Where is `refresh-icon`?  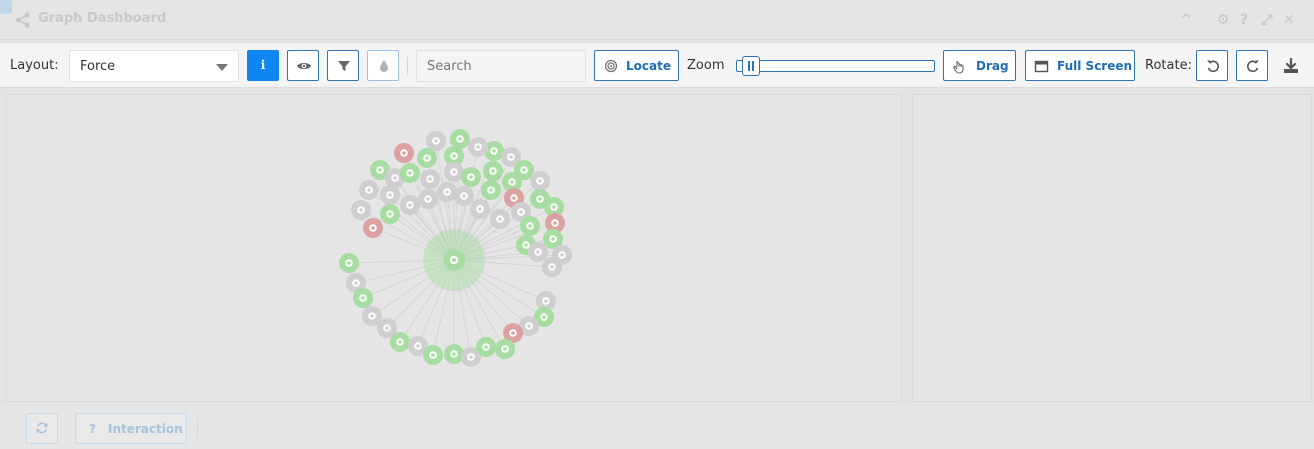 refresh-icon is located at coordinates (42, 428).